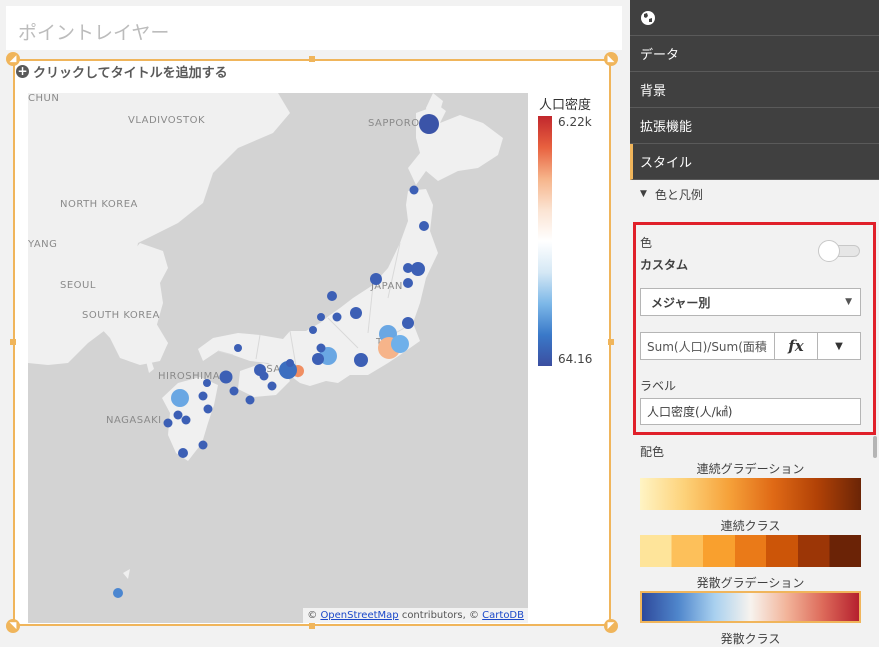  Describe the element at coordinates (503, 615) in the screenshot. I see `cartodb-link: CartoDB` at that location.